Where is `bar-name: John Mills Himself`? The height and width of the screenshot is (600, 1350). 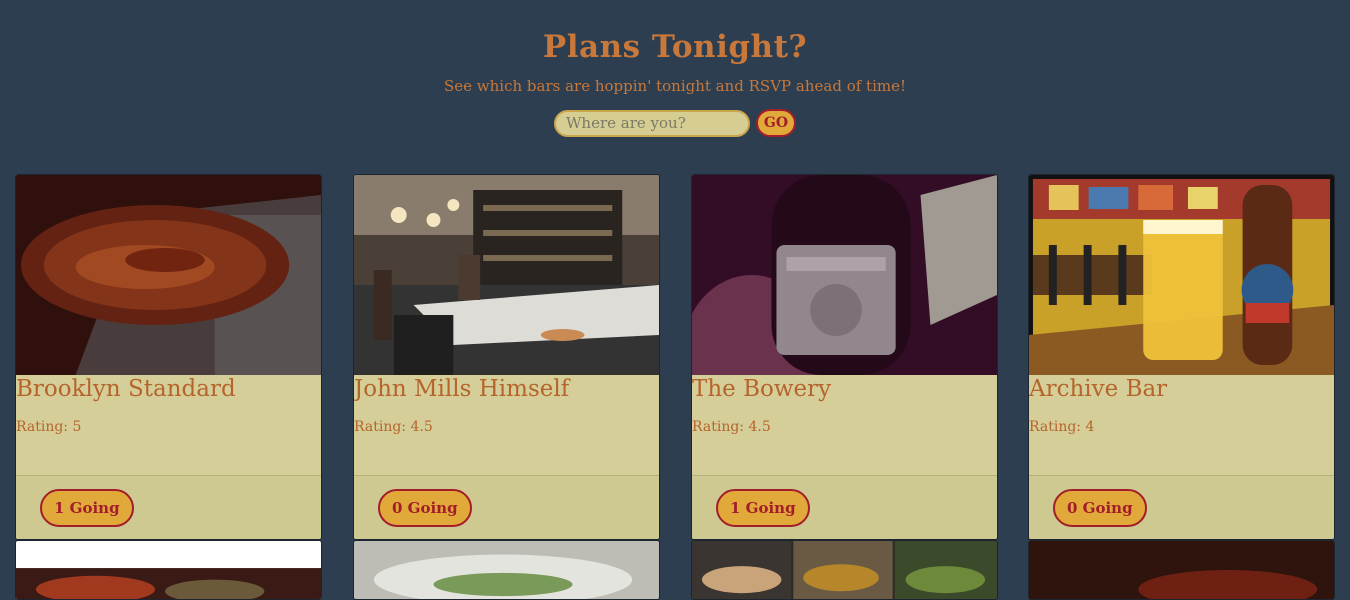
bar-name: John Mills Himself is located at coordinates (506, 389).